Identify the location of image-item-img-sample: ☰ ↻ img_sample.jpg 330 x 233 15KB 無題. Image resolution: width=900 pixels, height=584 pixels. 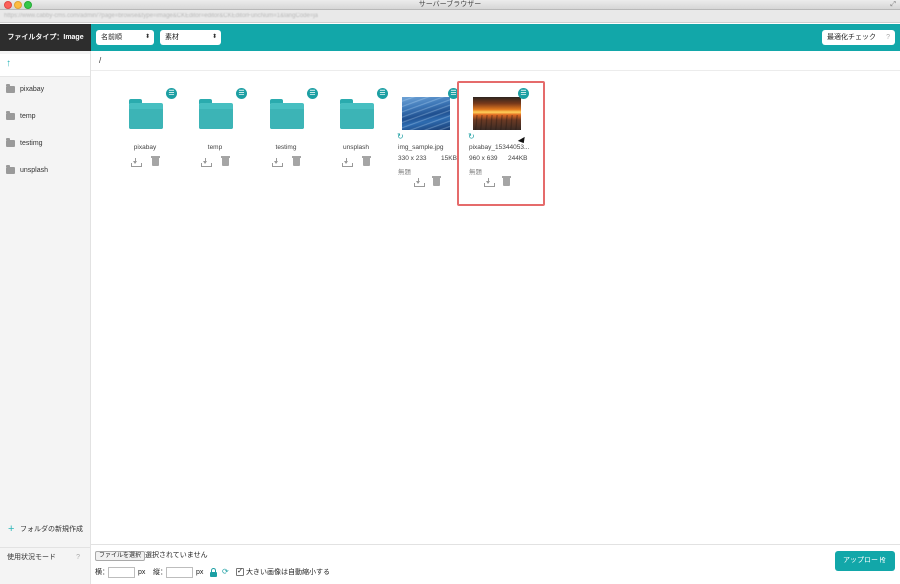
(426, 139).